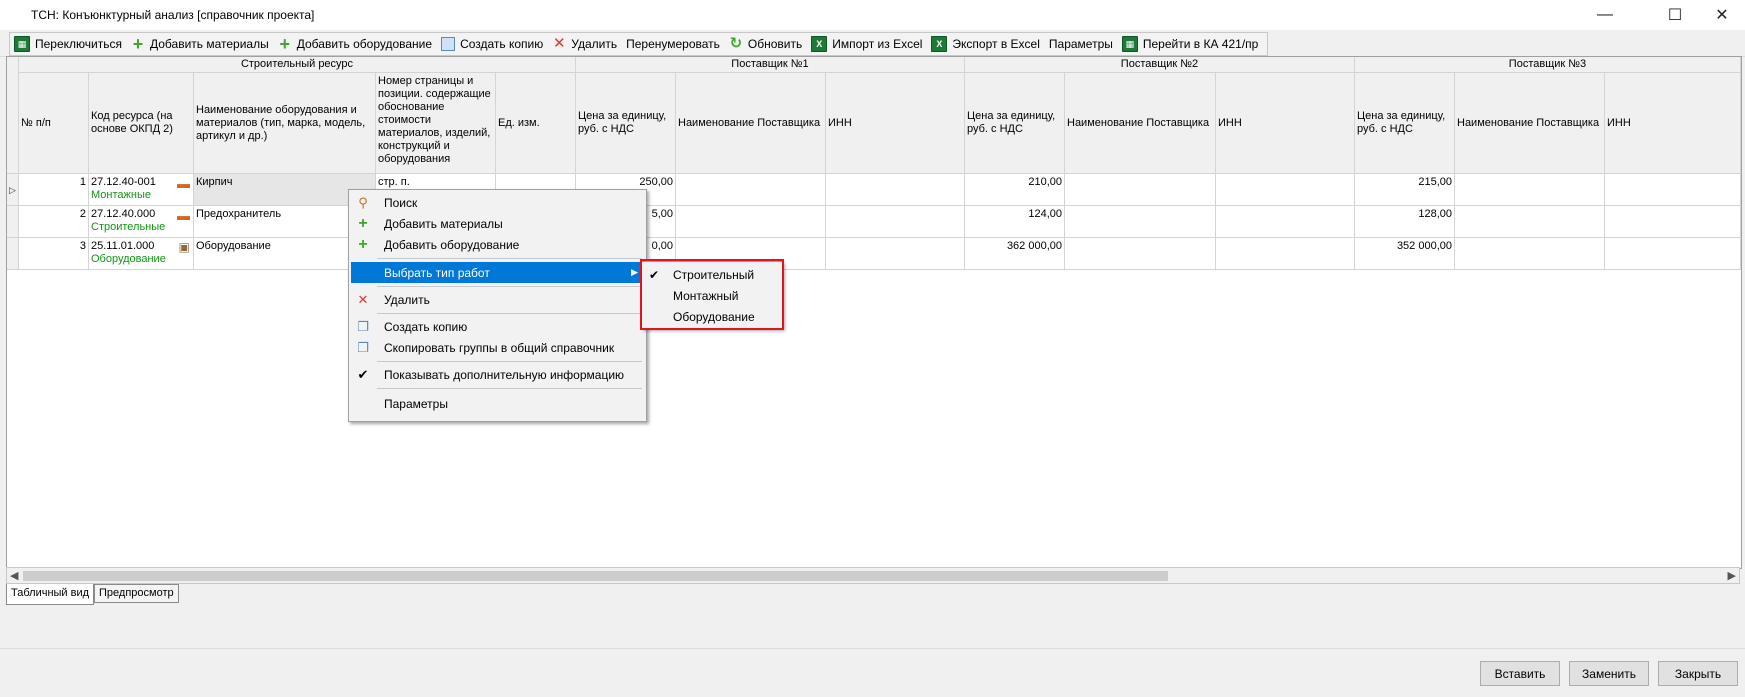 Image resolution: width=1745 pixels, height=697 pixels. Describe the element at coordinates (363, 347) in the screenshot. I see `copy-icon: ❐` at that location.